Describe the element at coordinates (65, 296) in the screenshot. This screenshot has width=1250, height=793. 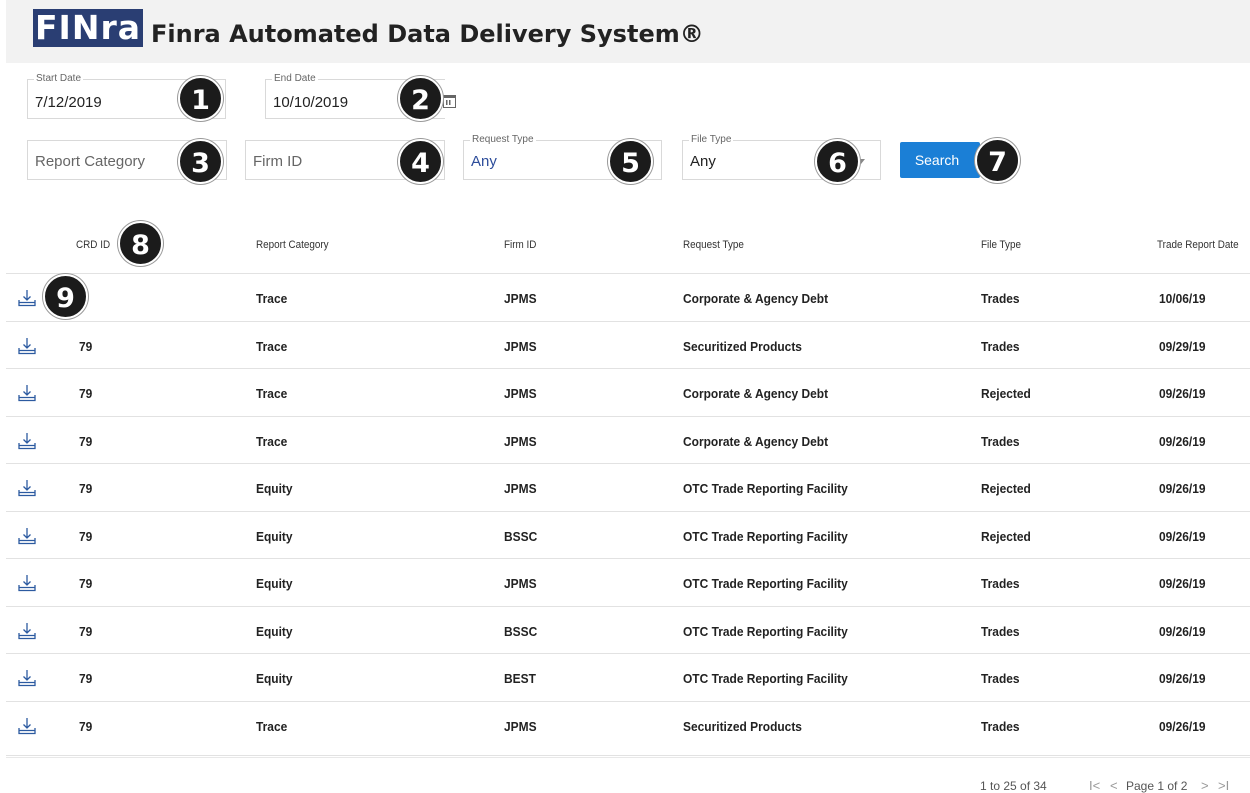
I see `callout-9: 9` at that location.